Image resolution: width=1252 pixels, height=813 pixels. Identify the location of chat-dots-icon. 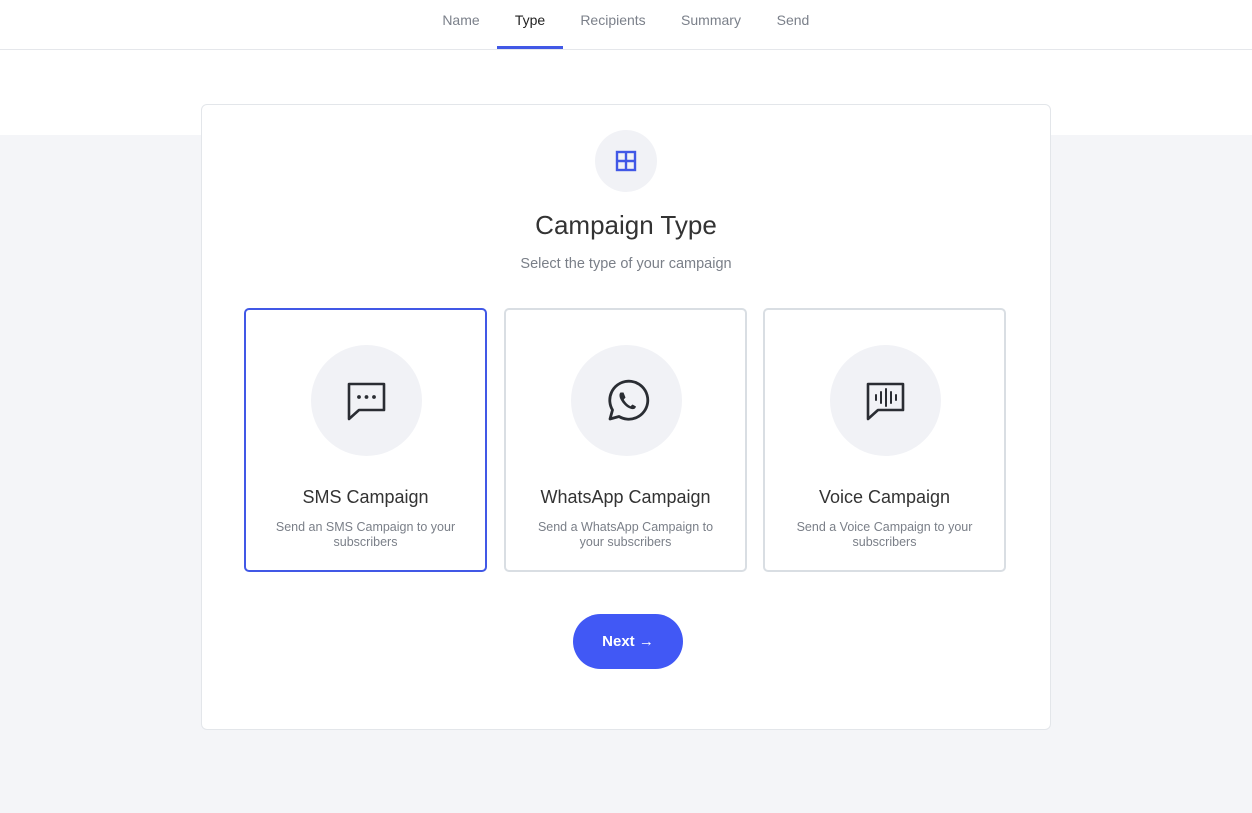
(366, 401).